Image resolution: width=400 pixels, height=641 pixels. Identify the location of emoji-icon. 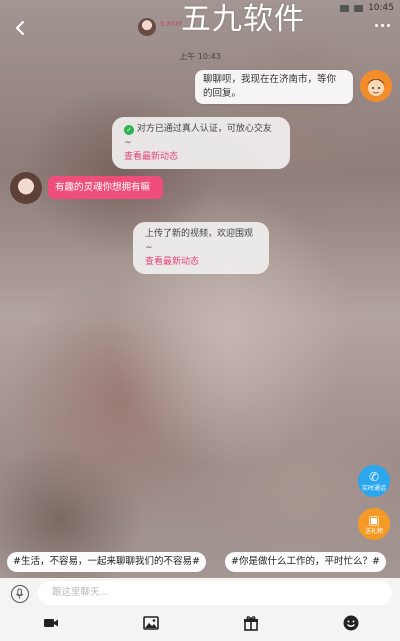
(351, 623).